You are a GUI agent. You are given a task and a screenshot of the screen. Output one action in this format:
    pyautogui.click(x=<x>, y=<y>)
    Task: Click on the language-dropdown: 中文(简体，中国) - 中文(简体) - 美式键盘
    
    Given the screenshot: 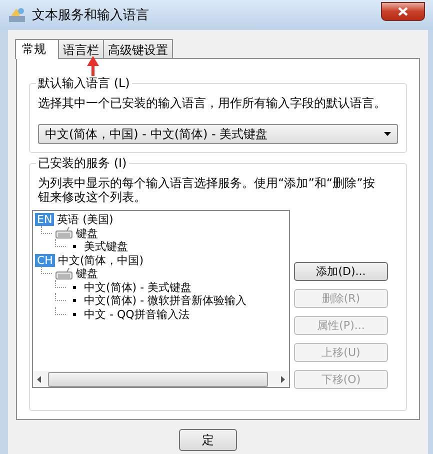 What is the action you would take?
    pyautogui.click(x=218, y=134)
    